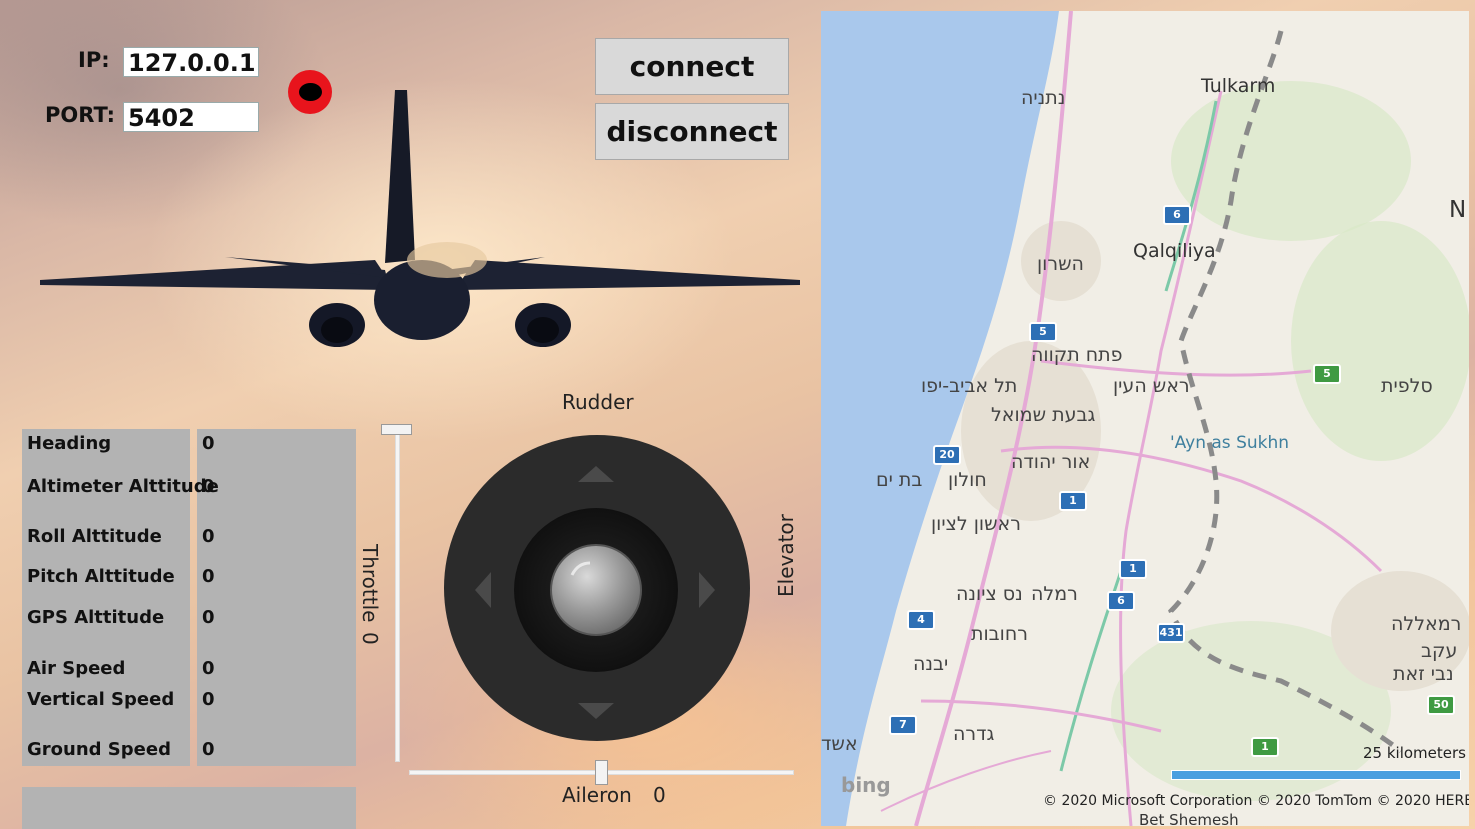  I want to click on telemetry-footer-panel, so click(189, 808).